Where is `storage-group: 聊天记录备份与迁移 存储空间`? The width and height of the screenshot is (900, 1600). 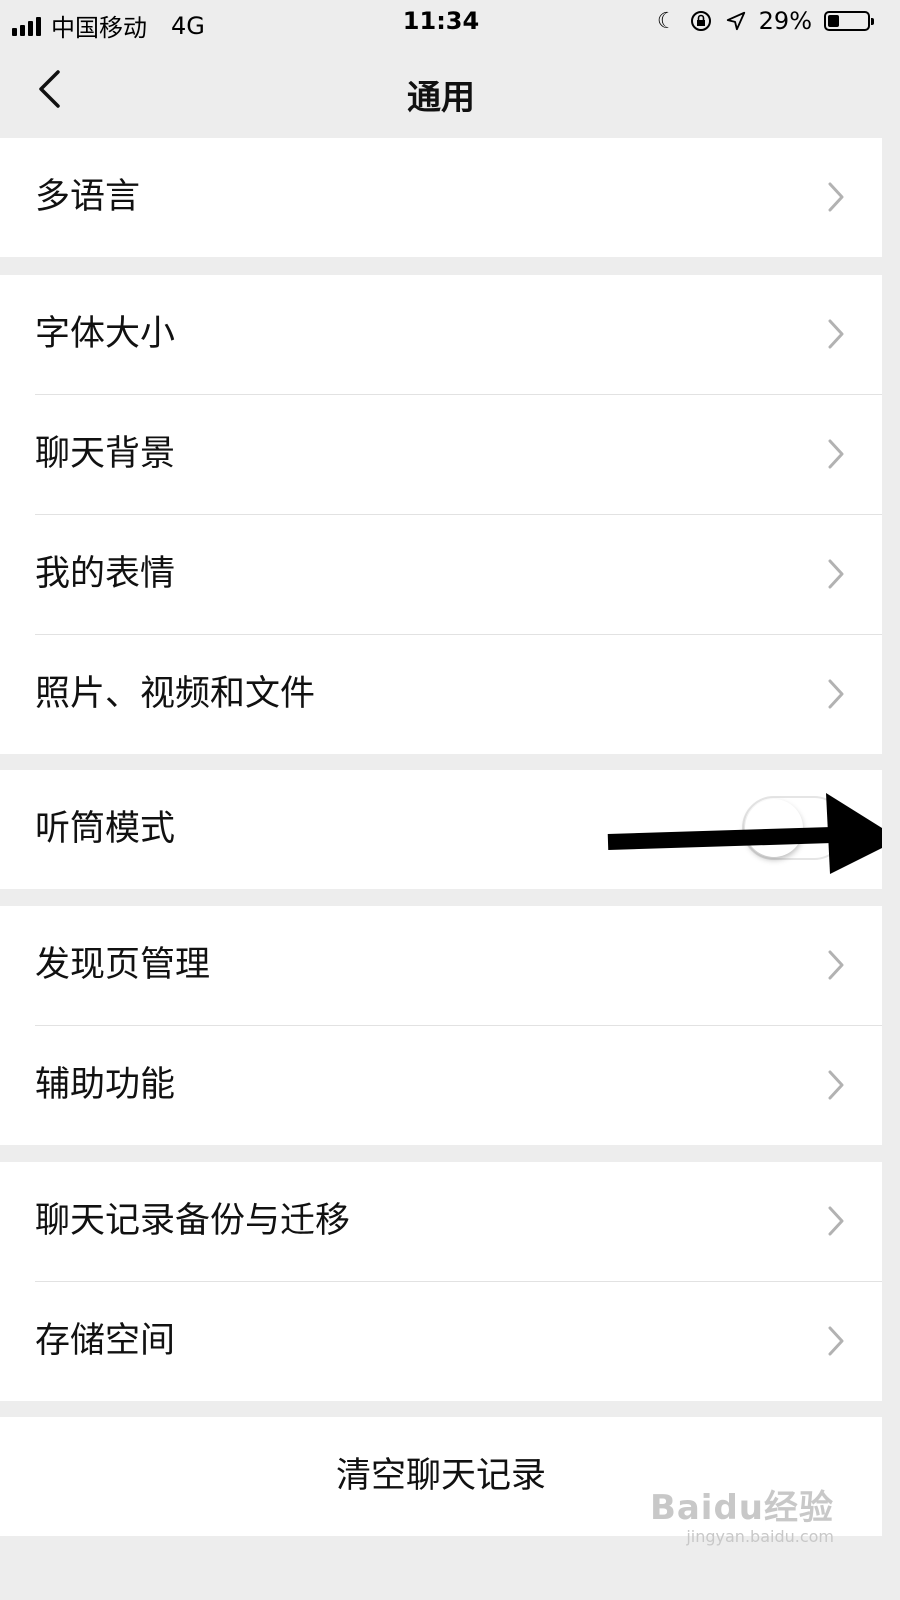
storage-group: 聊天记录备份与迁移 存储空间 is located at coordinates (441, 1281).